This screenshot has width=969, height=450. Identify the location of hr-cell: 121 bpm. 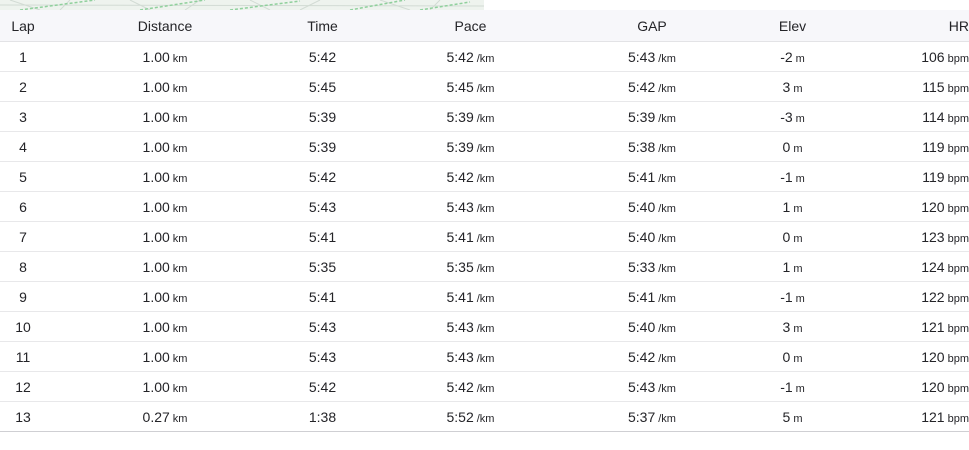
(915, 326).